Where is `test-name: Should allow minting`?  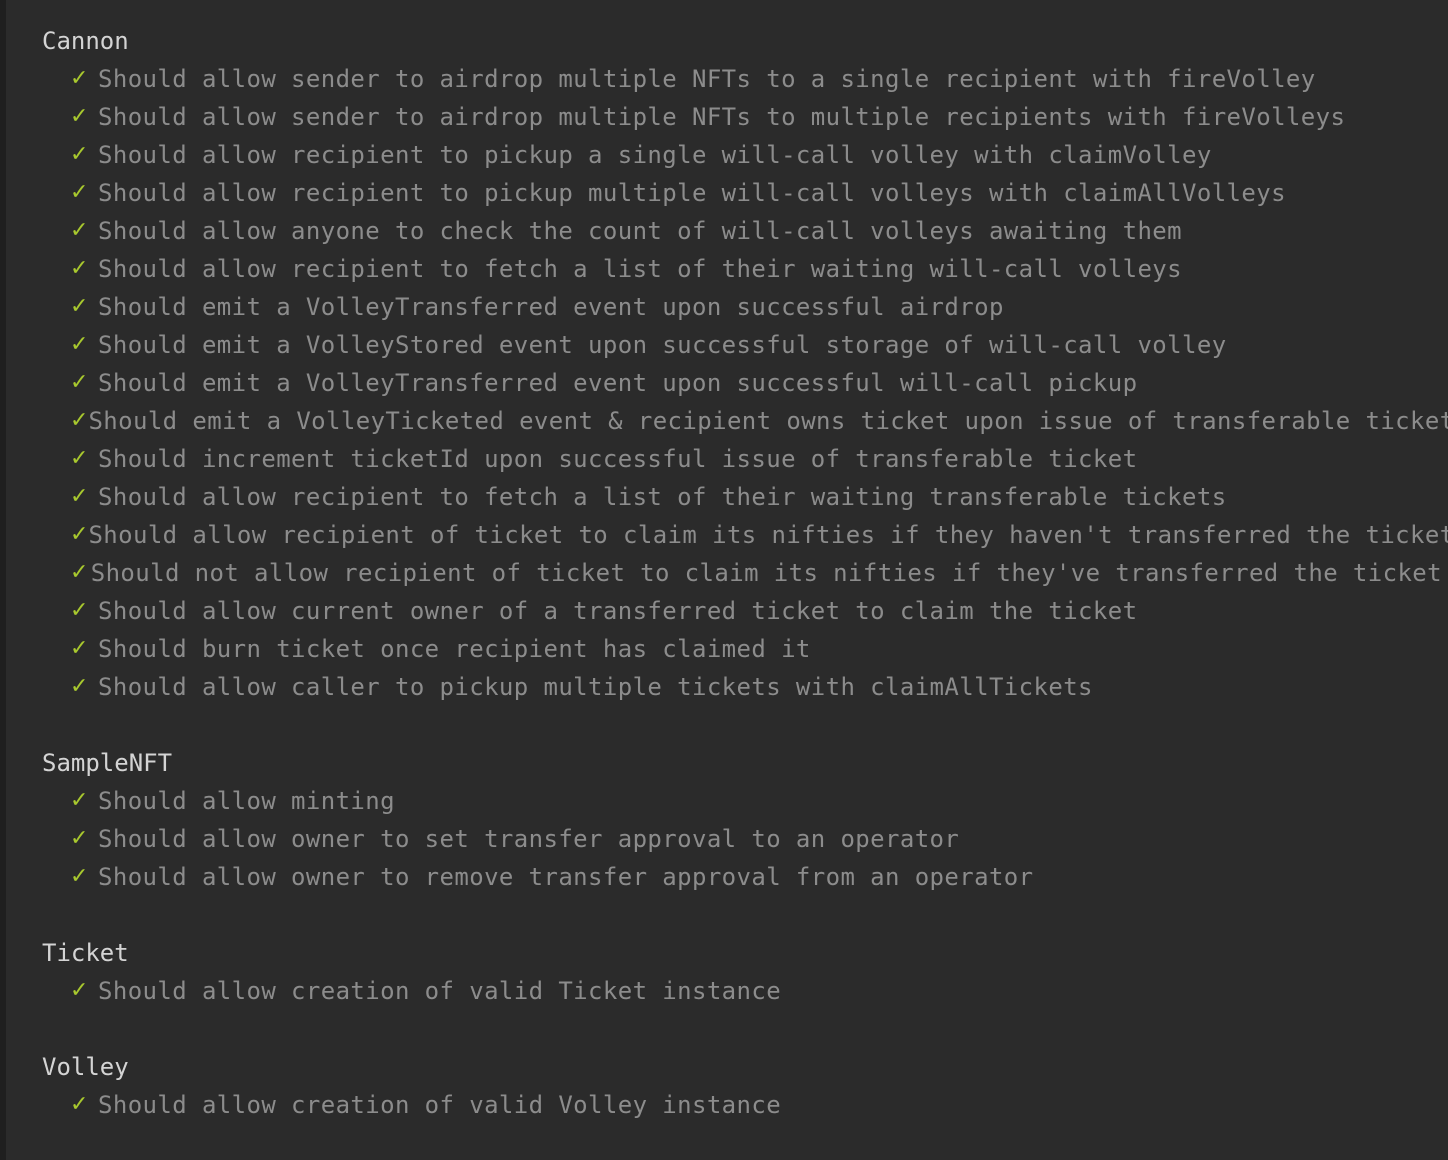 test-name: Should allow minting is located at coordinates (246, 801).